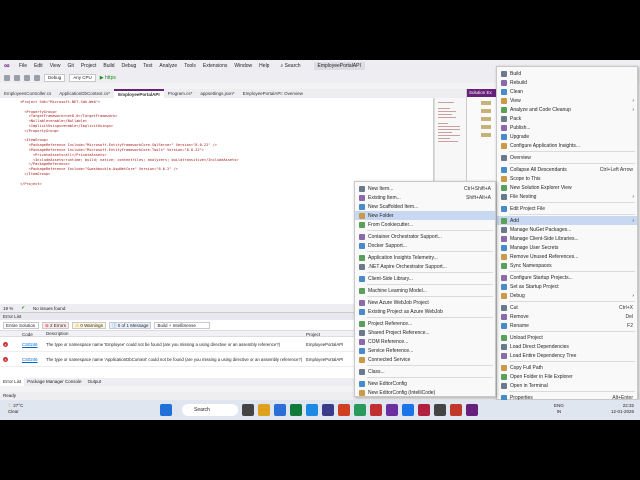 Image resolution: width=640 pixels, height=480 pixels. Describe the element at coordinates (27, 93) in the screenshot. I see `tab-employees-controller: EmployeesController.cs` at that location.